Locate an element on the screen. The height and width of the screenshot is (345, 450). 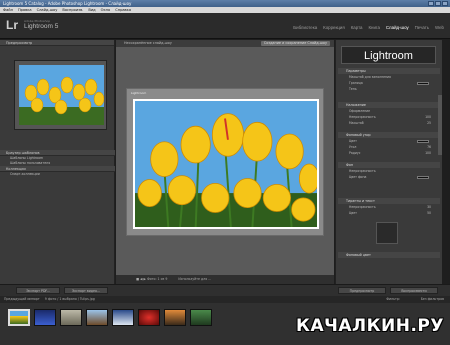
backdrop-color-swatch is located at coordinates (423, 141).